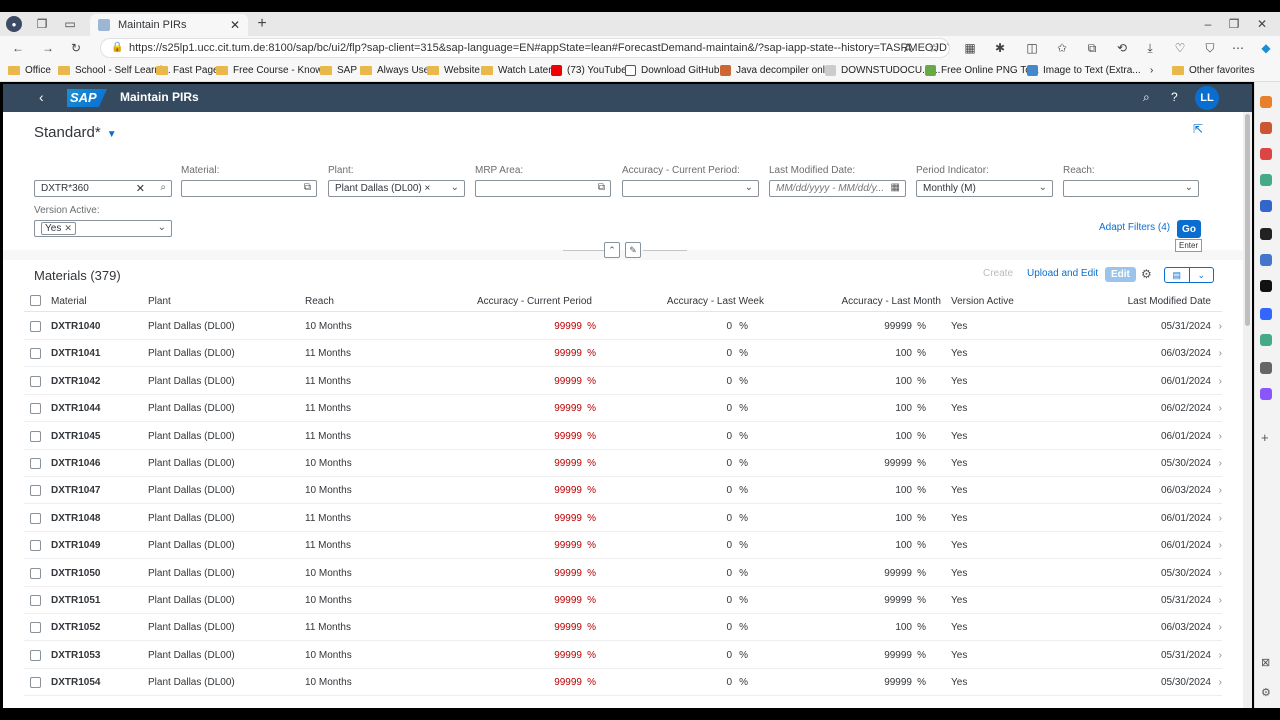  Describe the element at coordinates (1151, 70) in the screenshot. I see `bookmarks-more-icon: ›` at that location.